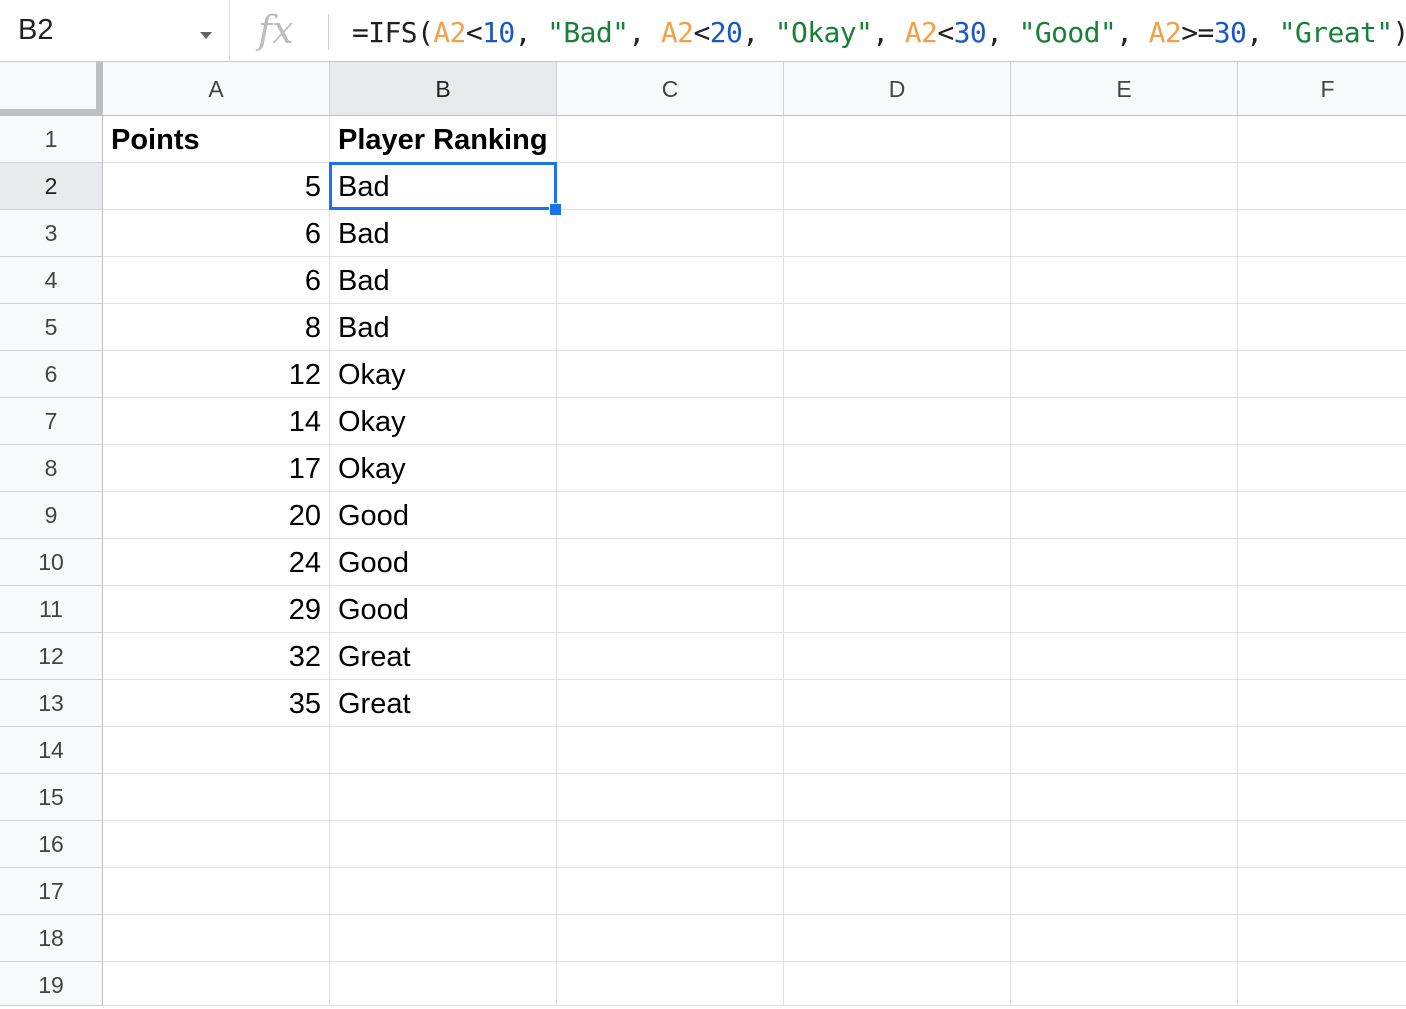 The image size is (1406, 1009). Describe the element at coordinates (216, 609) in the screenshot. I see `cell-a11: 29` at that location.